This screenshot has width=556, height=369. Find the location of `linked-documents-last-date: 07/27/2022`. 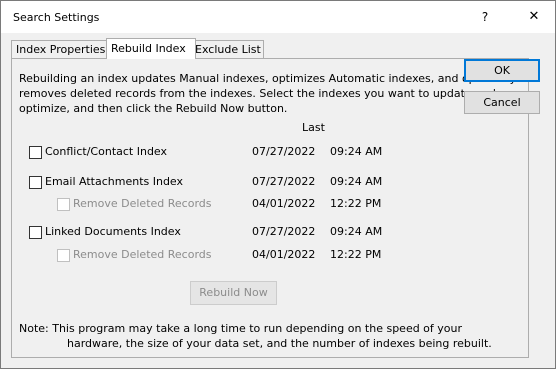

linked-documents-last-date: 07/27/2022 is located at coordinates (284, 231).